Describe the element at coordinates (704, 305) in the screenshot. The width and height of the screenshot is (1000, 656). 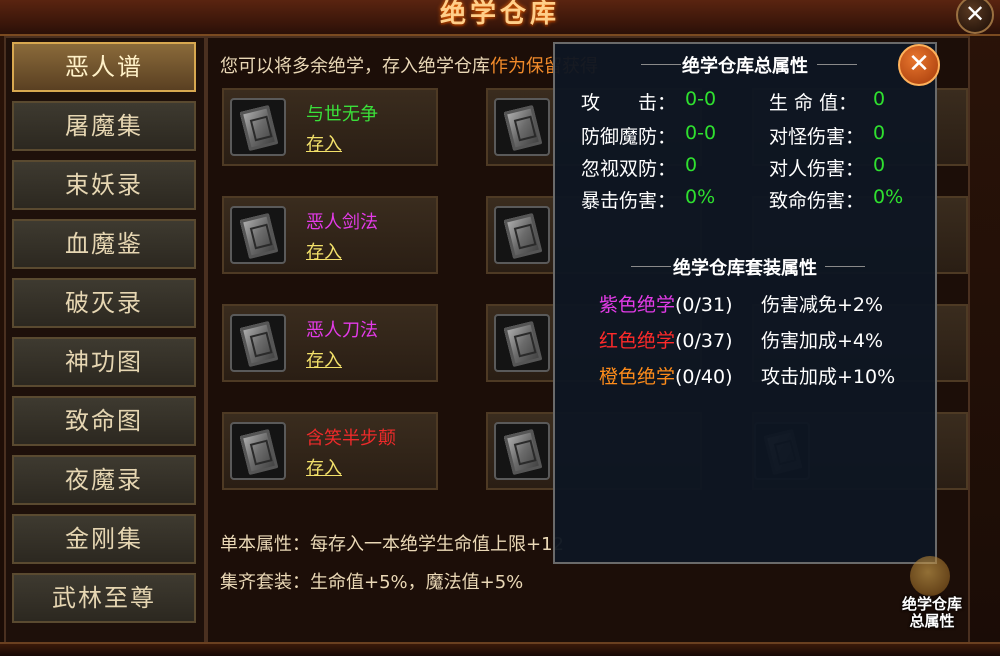
I see `set-purple-count: (0/31)` at that location.